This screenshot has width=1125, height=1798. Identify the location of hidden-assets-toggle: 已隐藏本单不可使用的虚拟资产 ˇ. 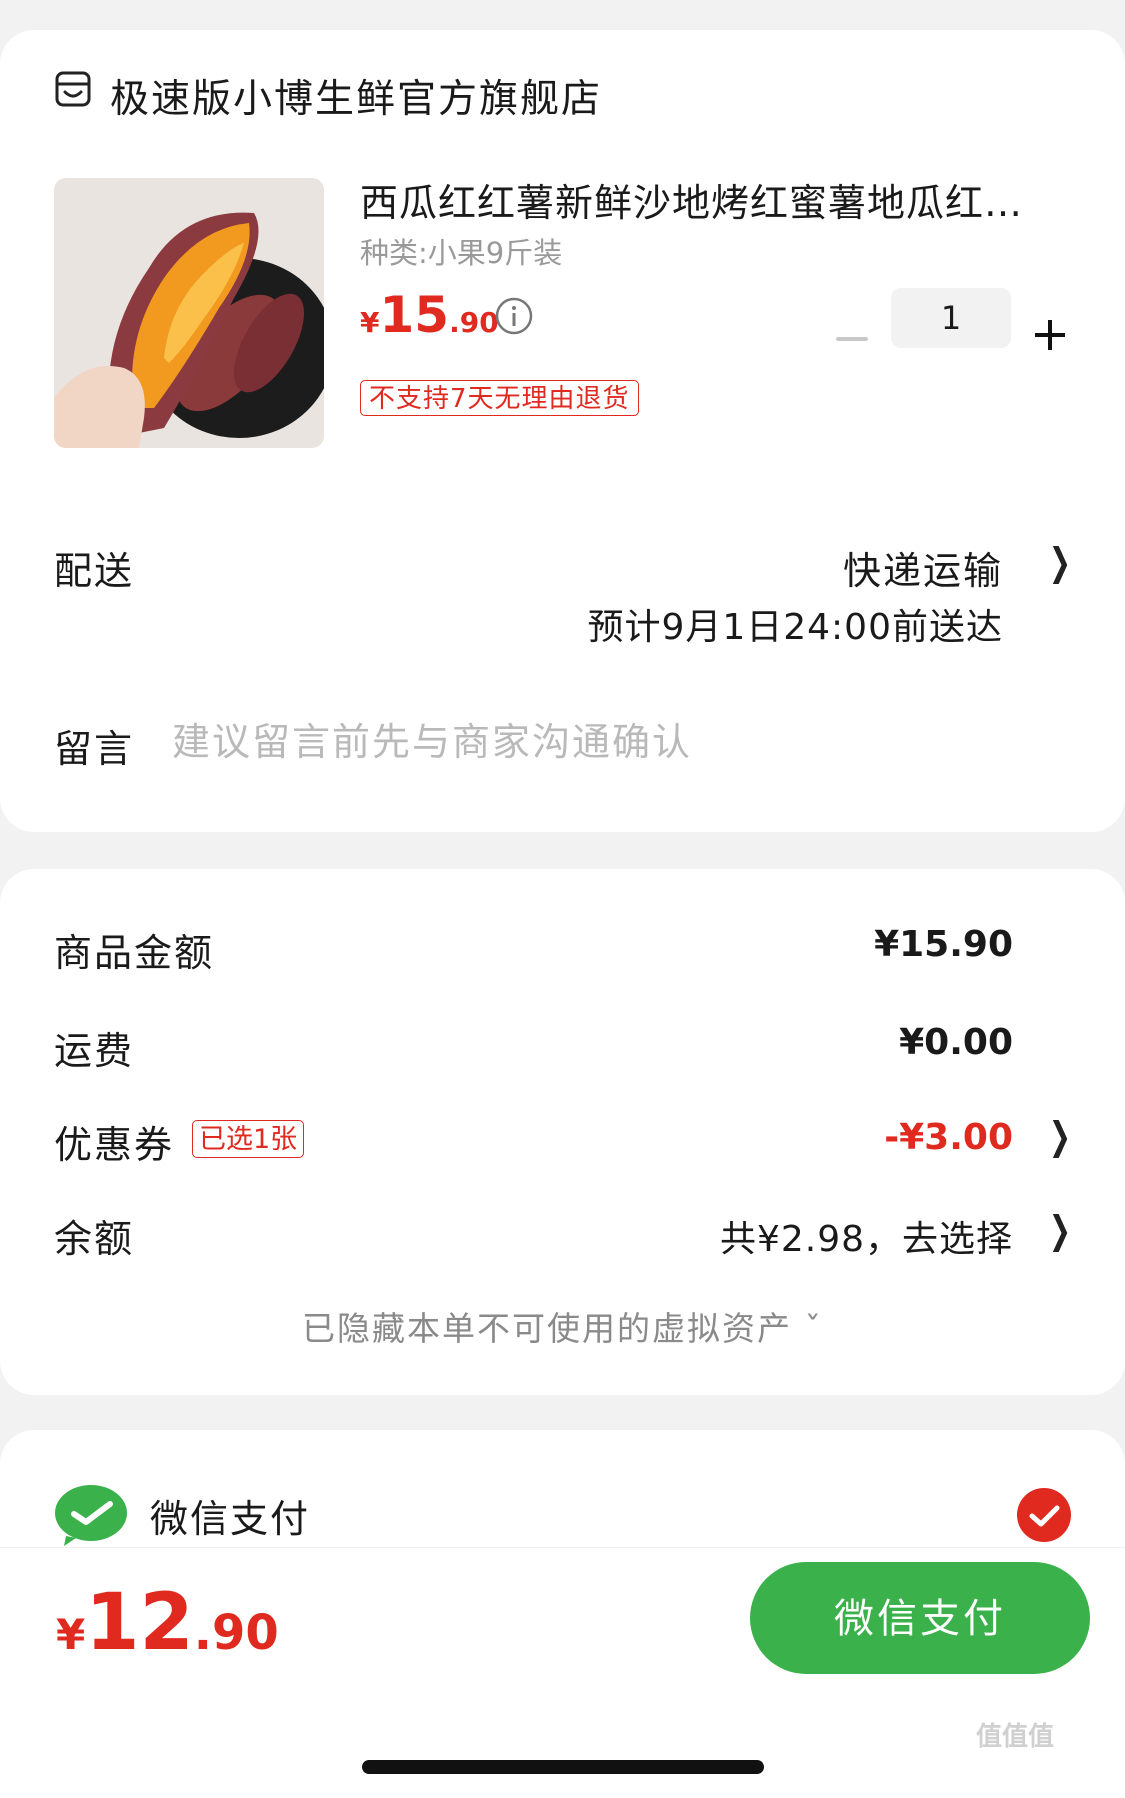
(562, 1326).